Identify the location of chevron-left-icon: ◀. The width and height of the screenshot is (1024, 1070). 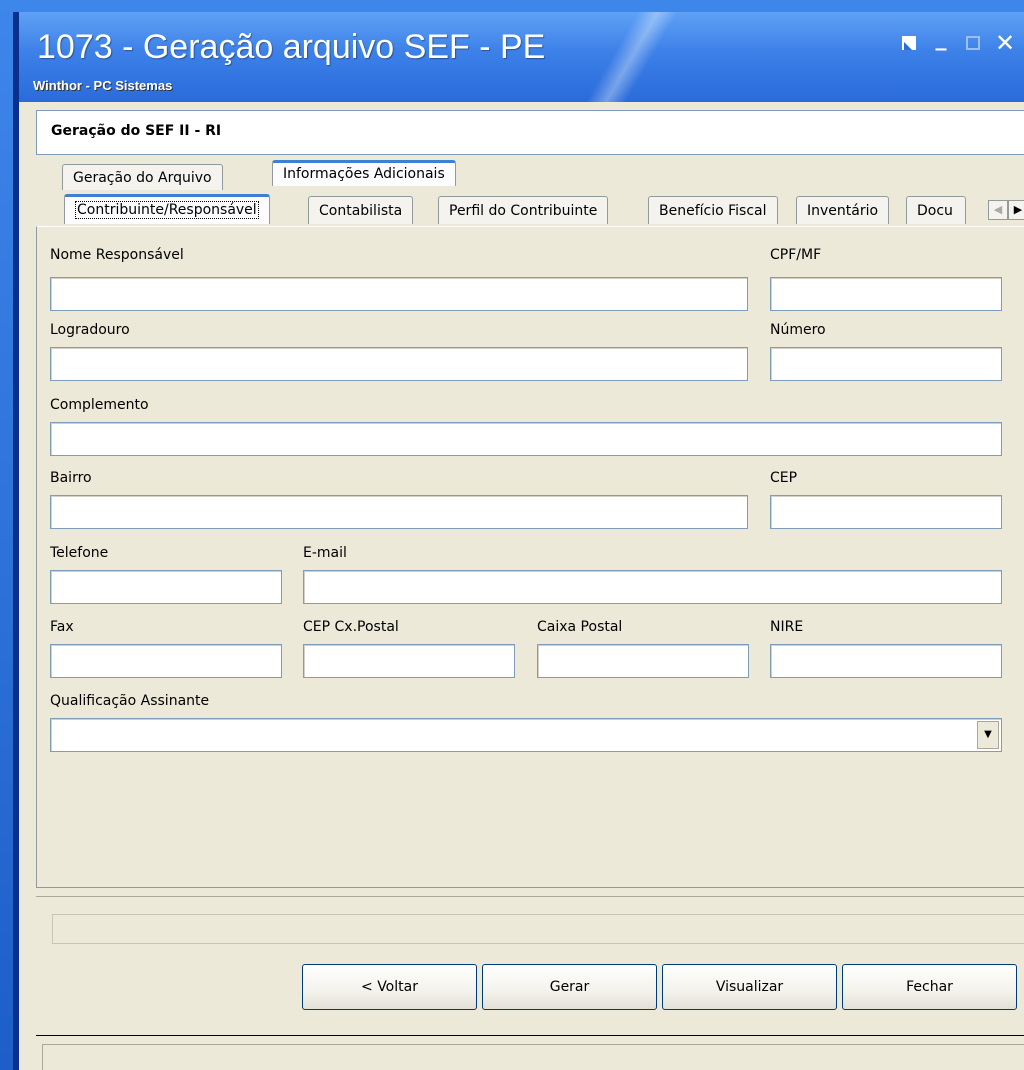
(998, 210).